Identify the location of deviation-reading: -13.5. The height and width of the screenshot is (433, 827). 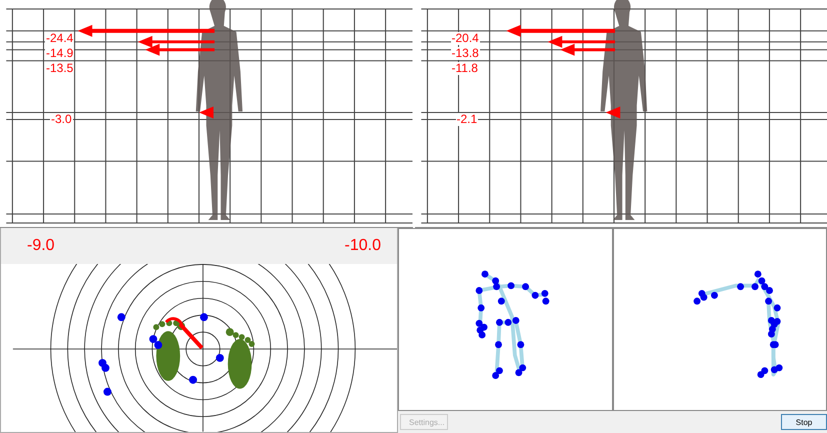
(59, 68).